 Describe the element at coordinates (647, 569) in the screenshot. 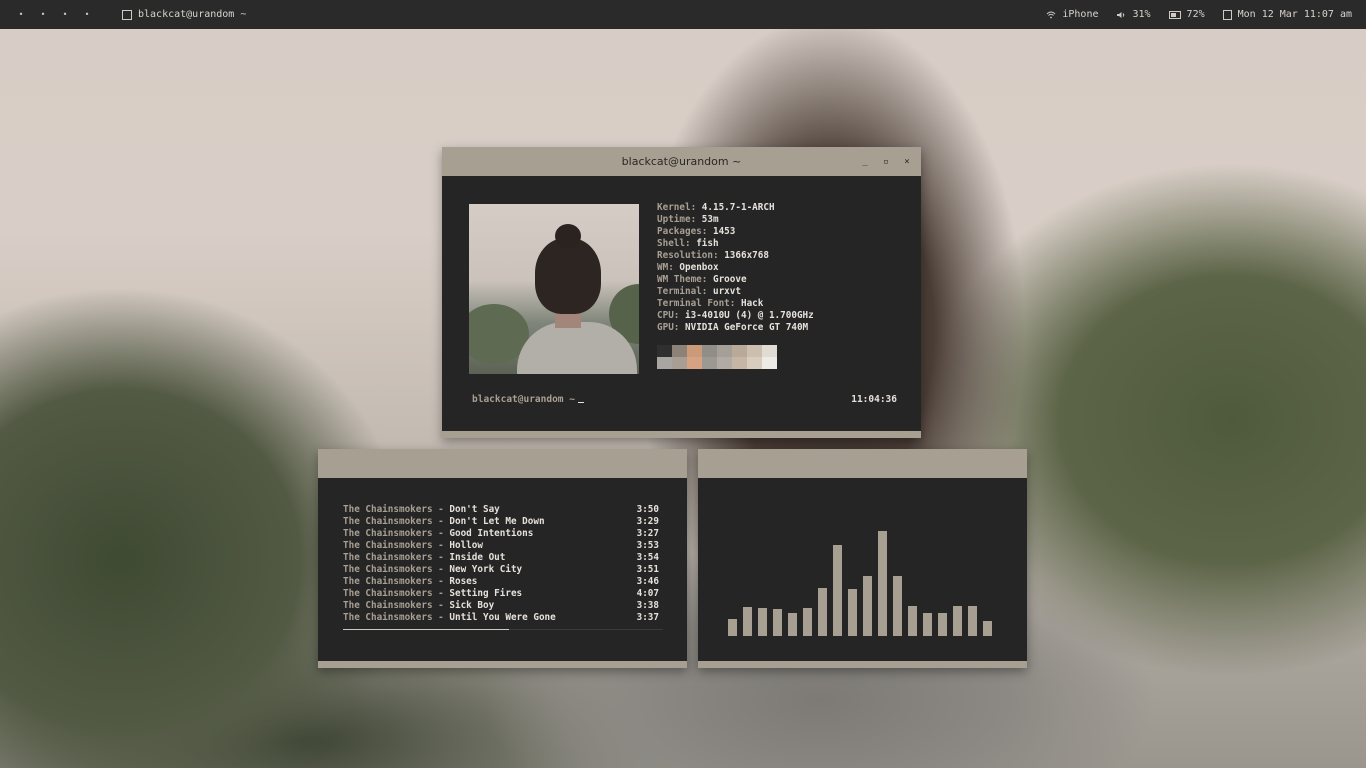

I see `track-duration: 3:51` at that location.